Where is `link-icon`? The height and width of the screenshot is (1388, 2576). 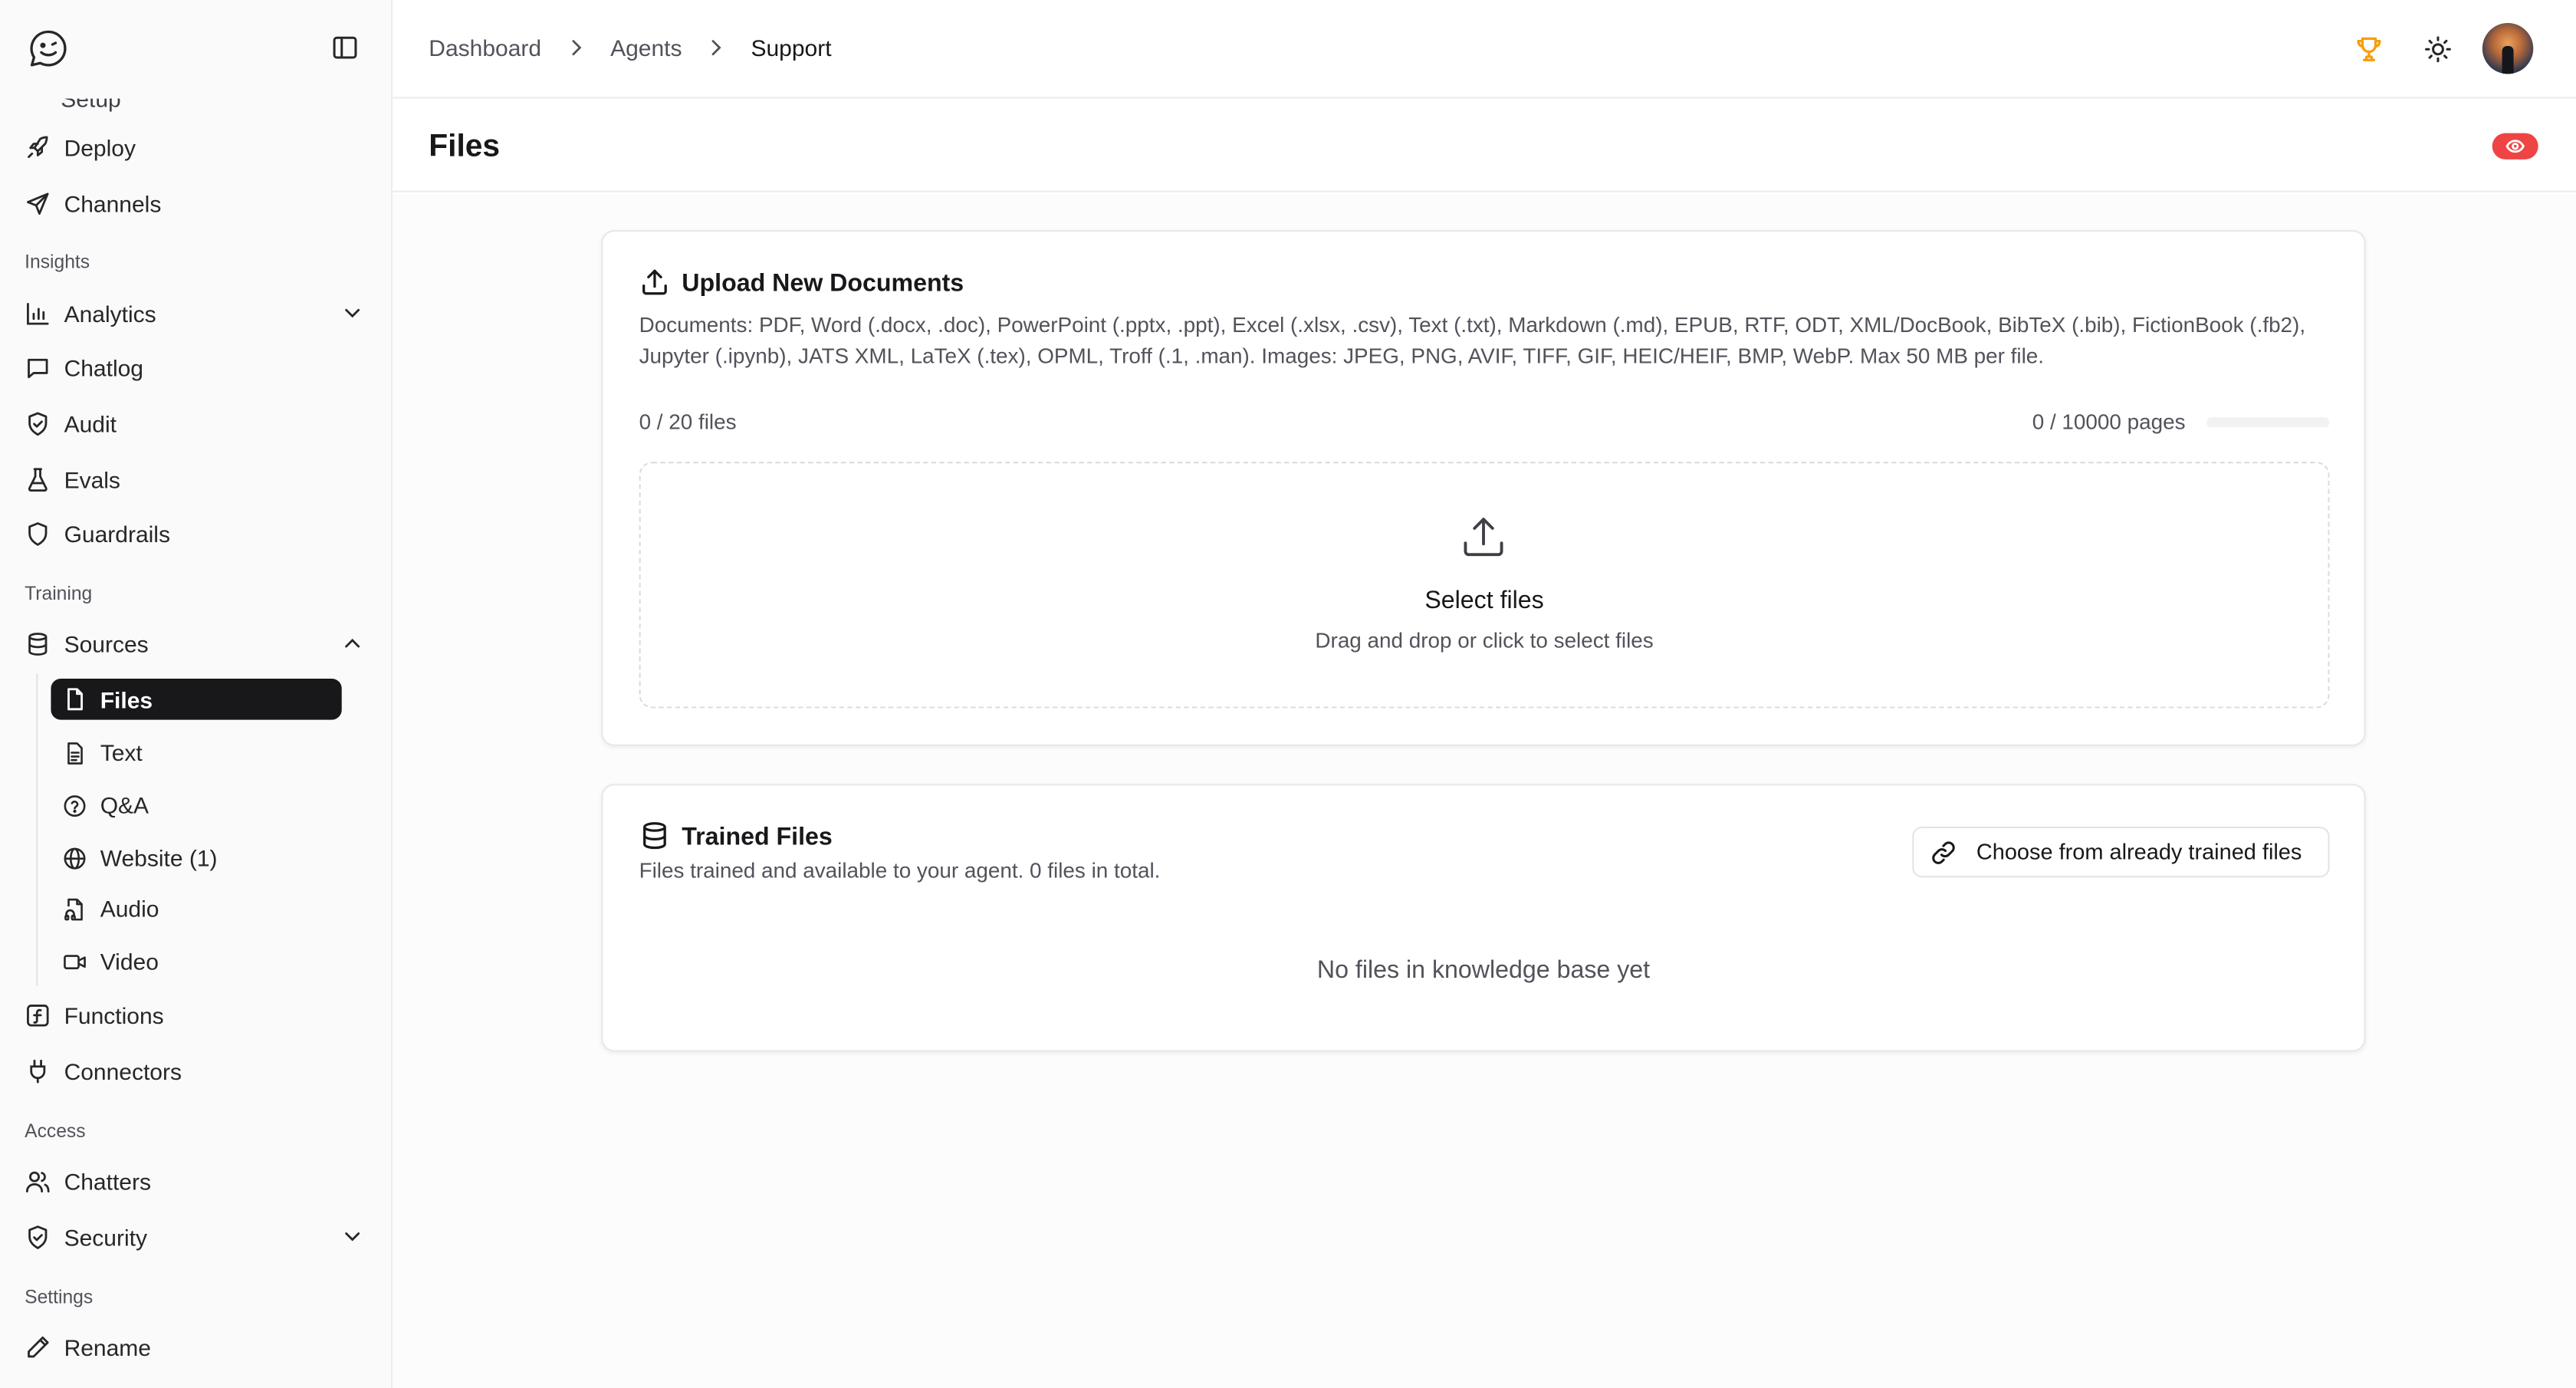 link-icon is located at coordinates (1944, 851).